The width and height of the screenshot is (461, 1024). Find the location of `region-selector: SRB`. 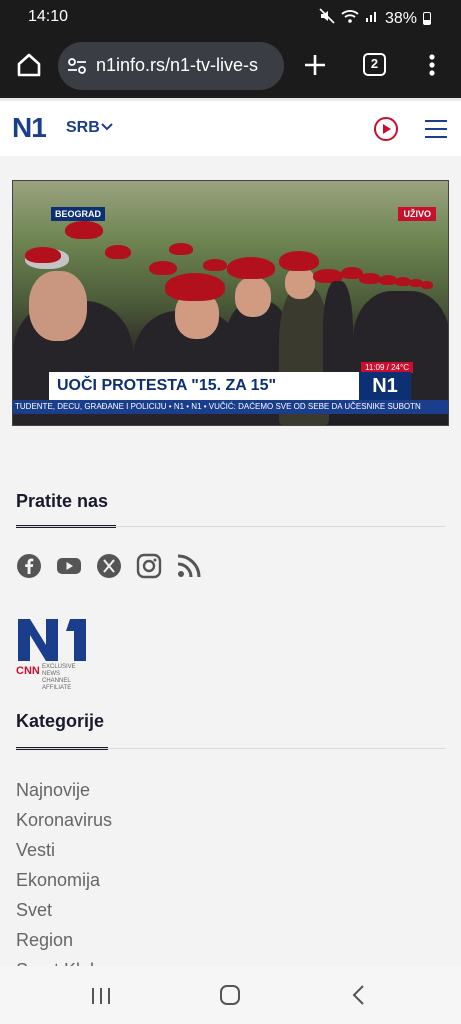

region-selector: SRB is located at coordinates (83, 128).